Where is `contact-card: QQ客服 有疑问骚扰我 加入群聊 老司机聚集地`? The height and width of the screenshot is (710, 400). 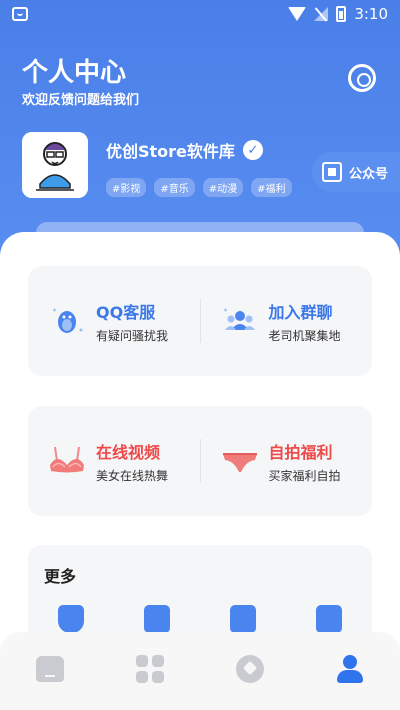
contact-card: QQ客服 有疑问骚扰我 加入群聊 老司机聚集地 is located at coordinates (200, 321).